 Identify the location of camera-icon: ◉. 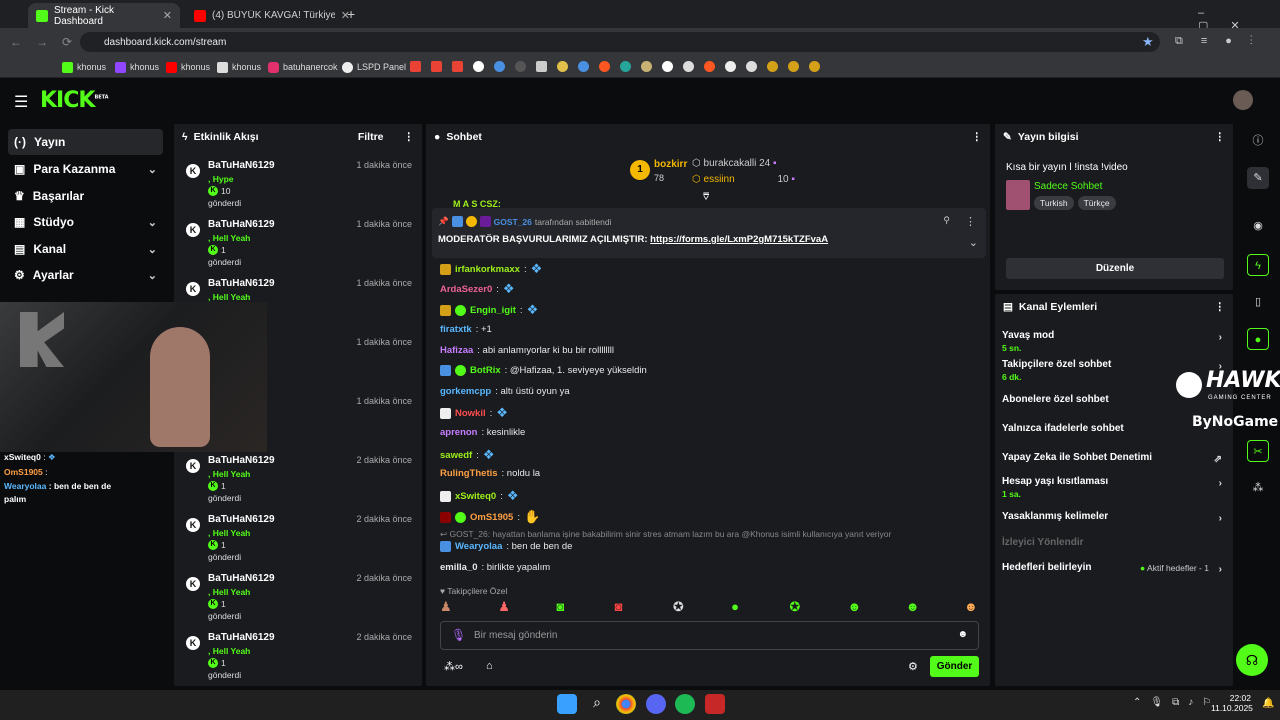
(1258, 226).